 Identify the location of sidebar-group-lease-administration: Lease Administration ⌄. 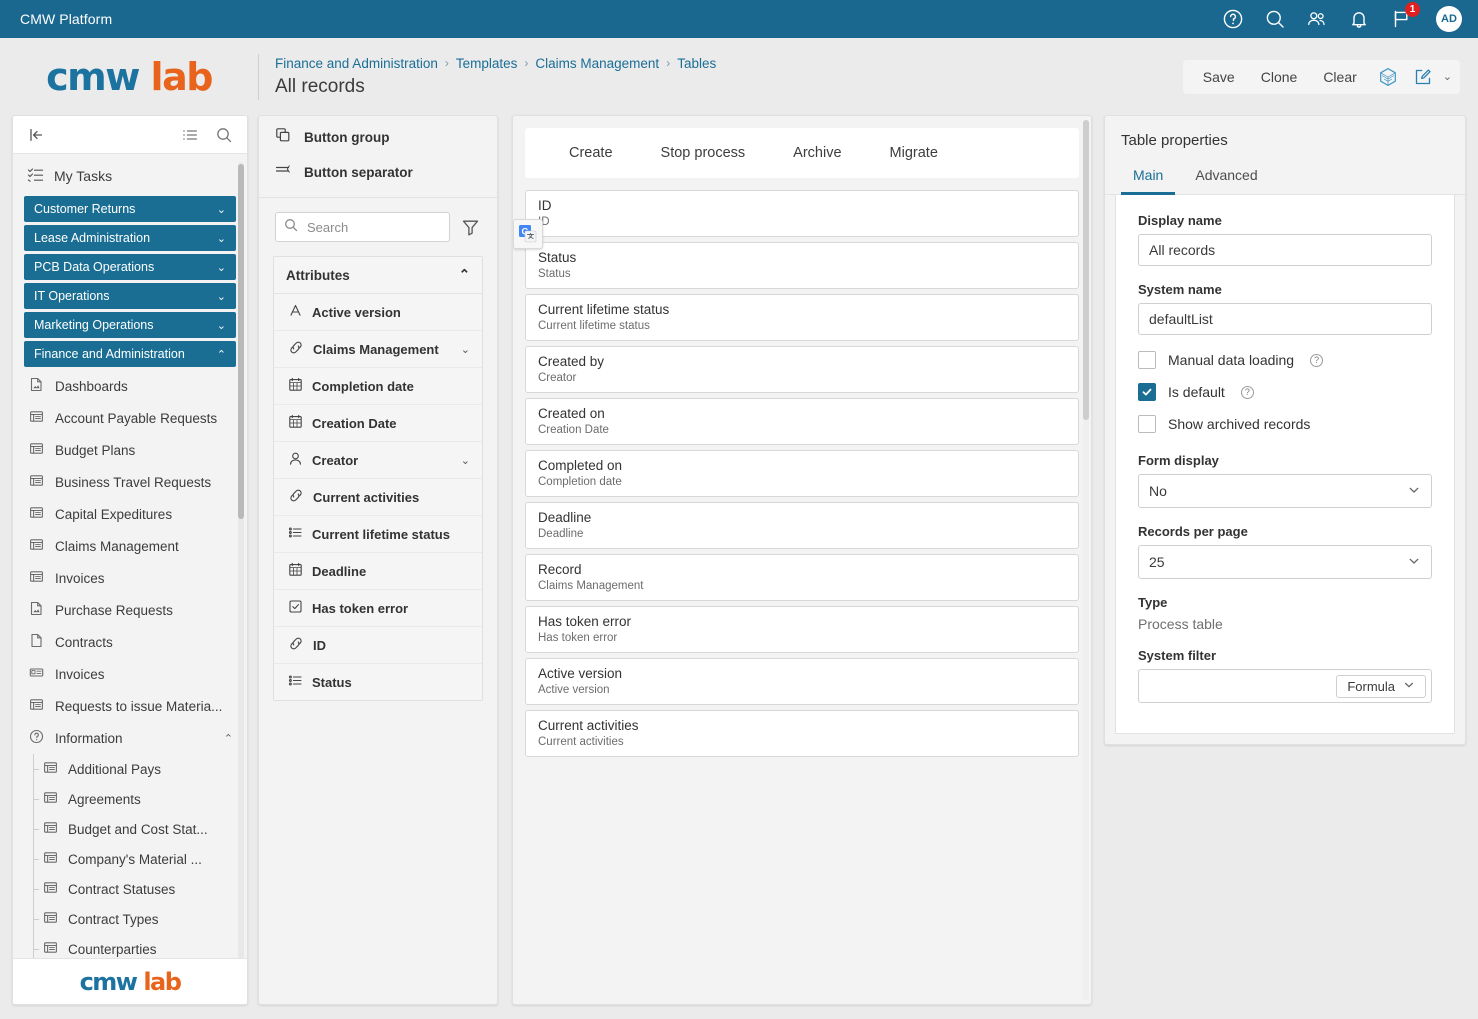
(130, 238).